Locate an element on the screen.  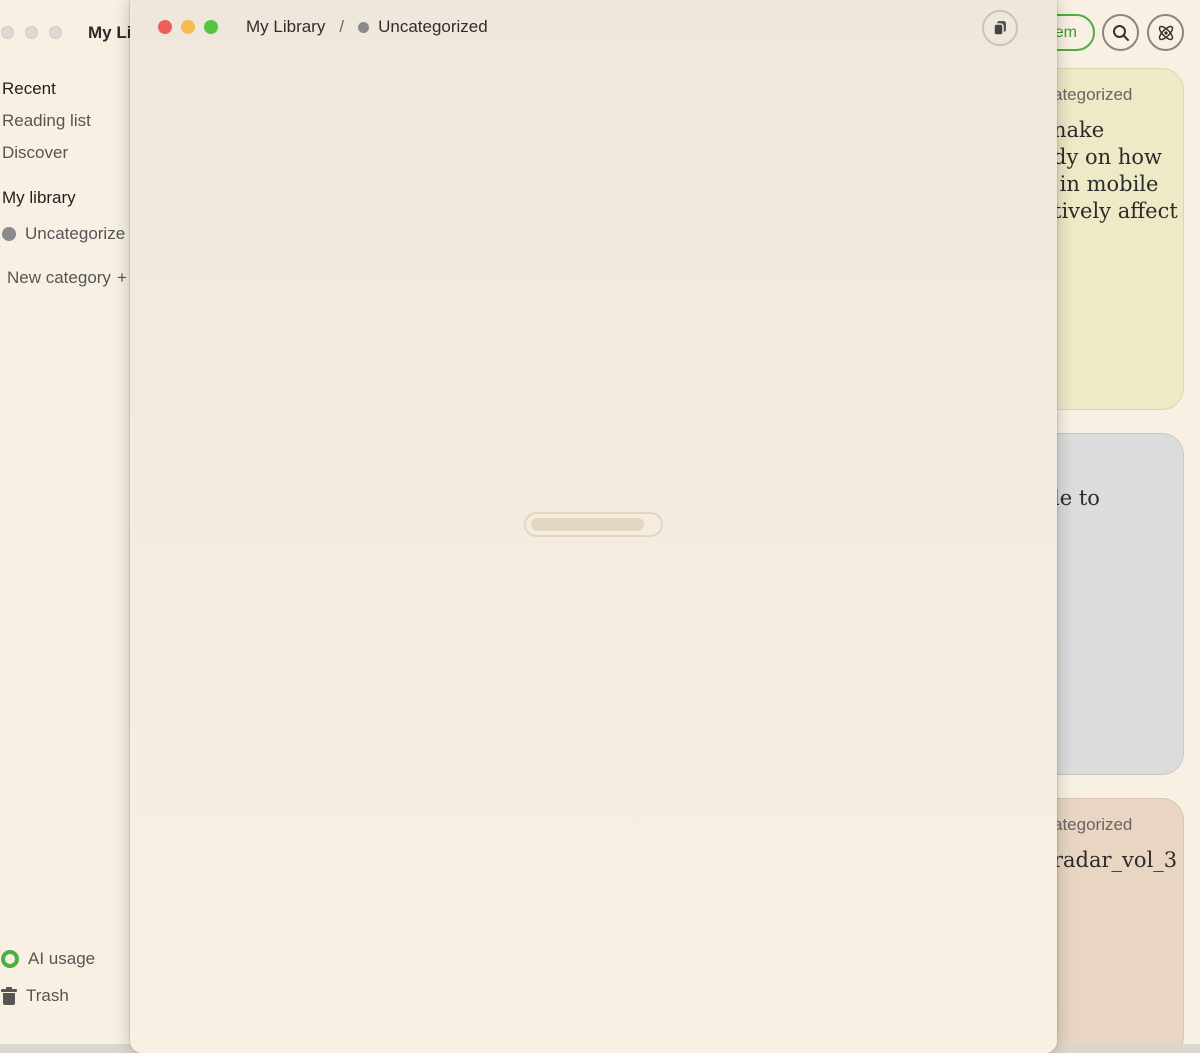
search-icon is located at coordinates (1120, 32).